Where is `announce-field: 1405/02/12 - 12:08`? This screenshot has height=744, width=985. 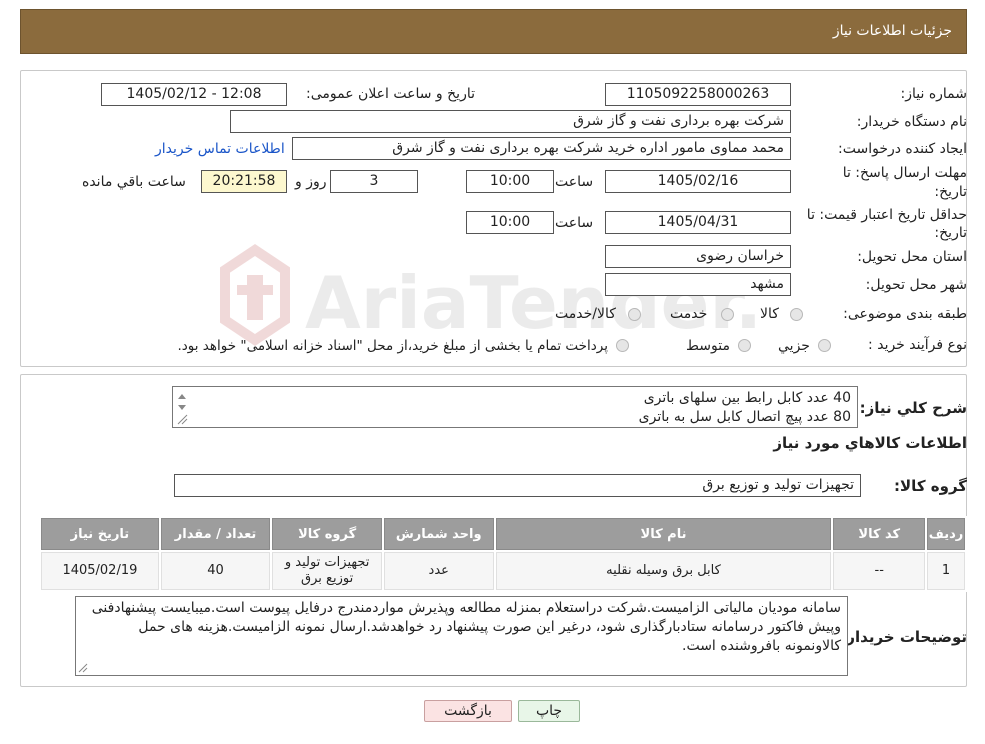 announce-field: 1405/02/12 - 12:08 is located at coordinates (194, 94).